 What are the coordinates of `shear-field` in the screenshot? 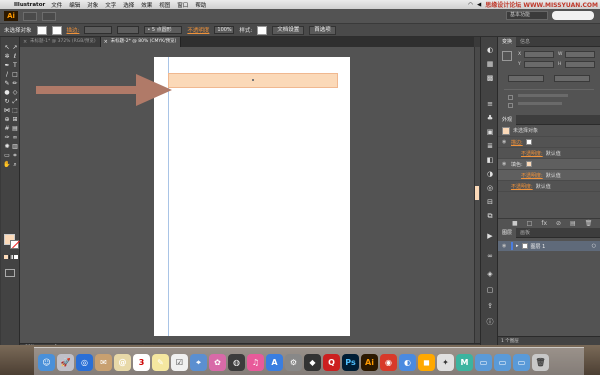 It's located at (572, 78).